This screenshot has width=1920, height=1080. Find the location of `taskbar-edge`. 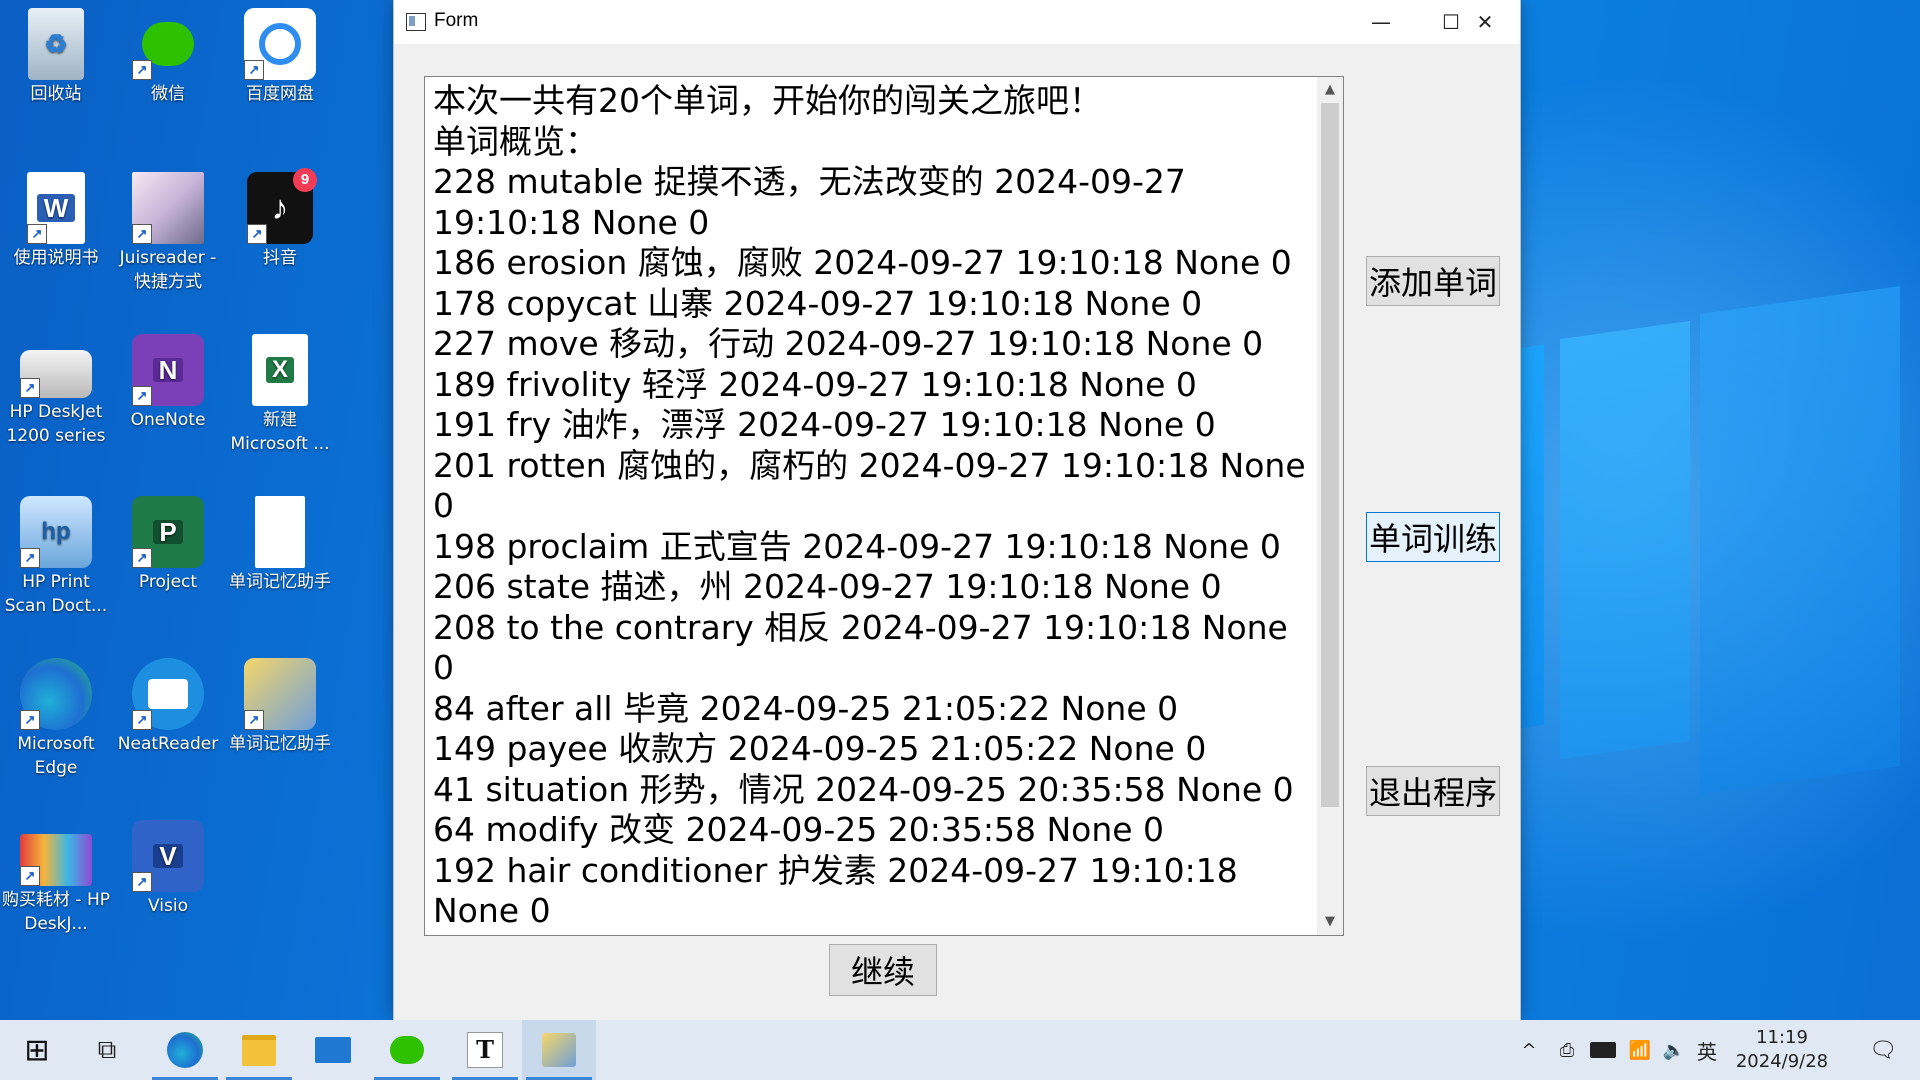

taskbar-edge is located at coordinates (185, 1050).